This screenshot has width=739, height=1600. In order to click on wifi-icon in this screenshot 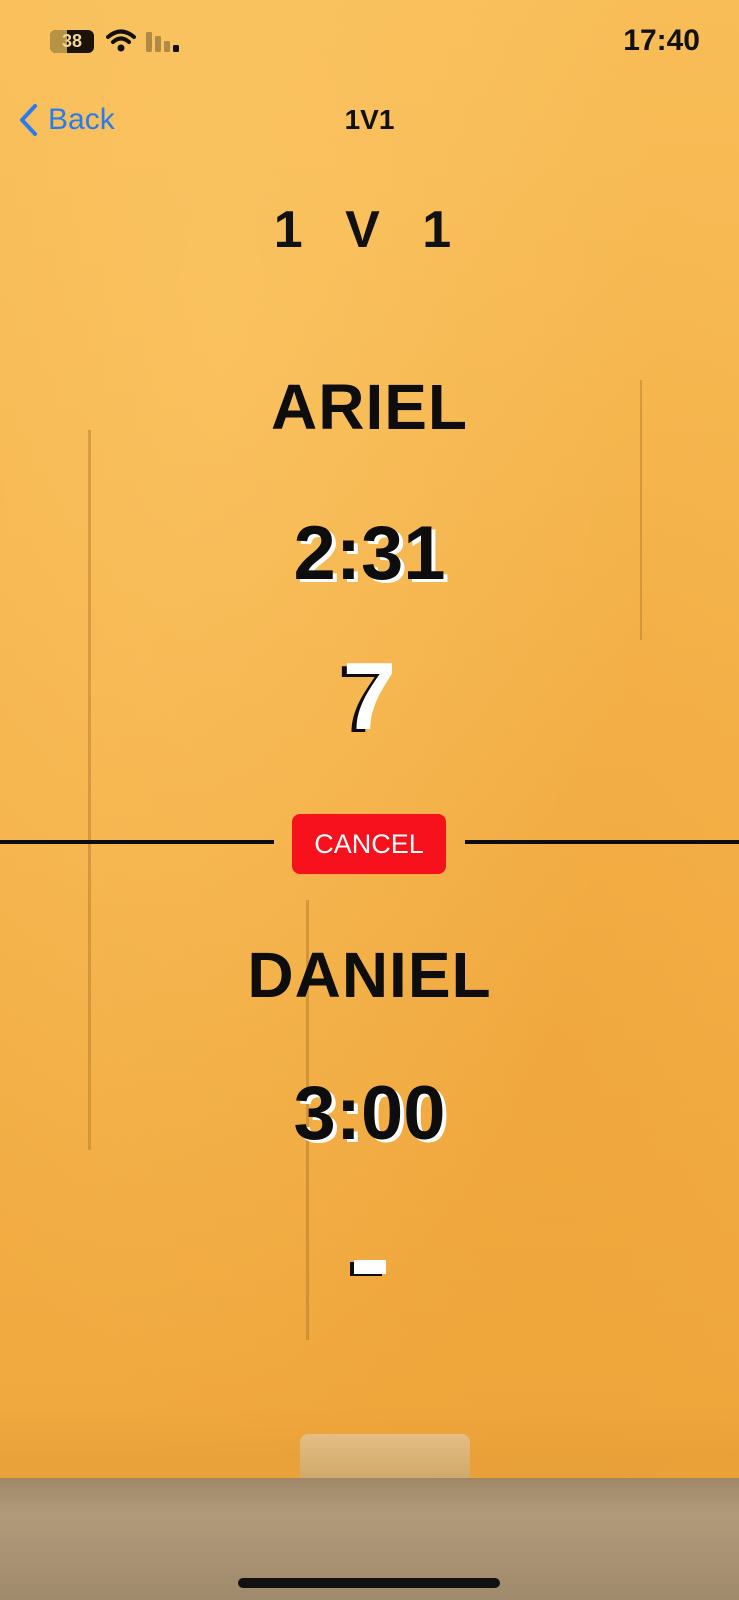, I will do `click(121, 40)`.